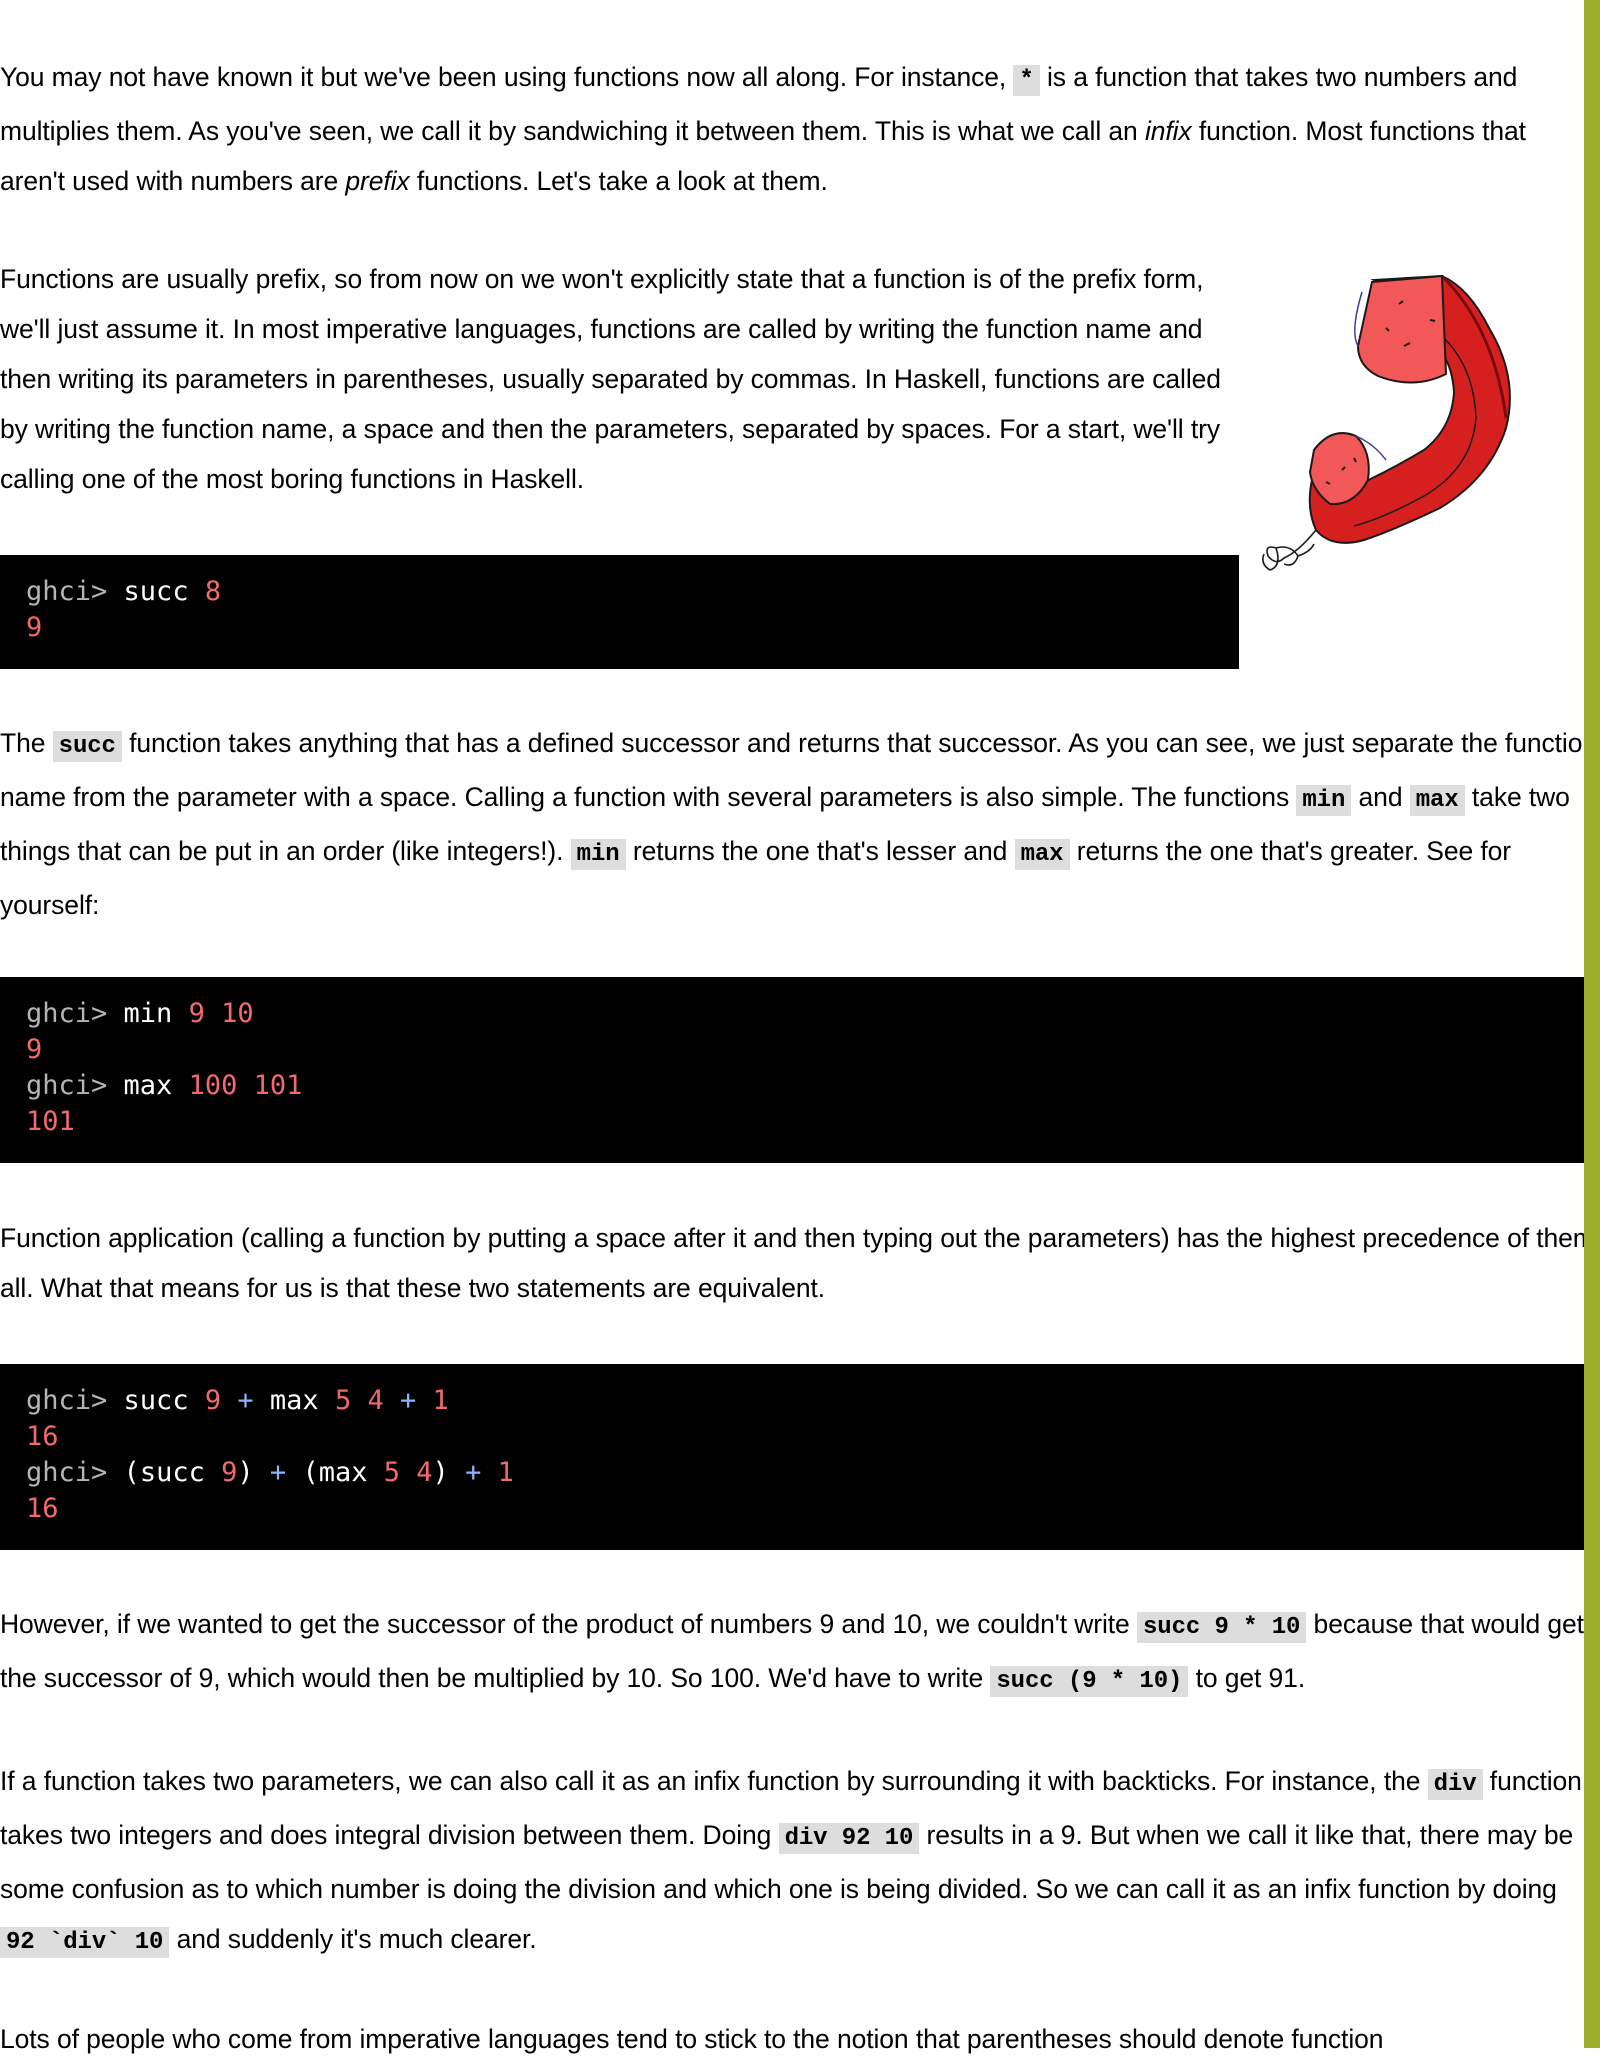 The height and width of the screenshot is (2064, 1600). I want to click on inline-code: 92 `div` 10, so click(85, 1942).